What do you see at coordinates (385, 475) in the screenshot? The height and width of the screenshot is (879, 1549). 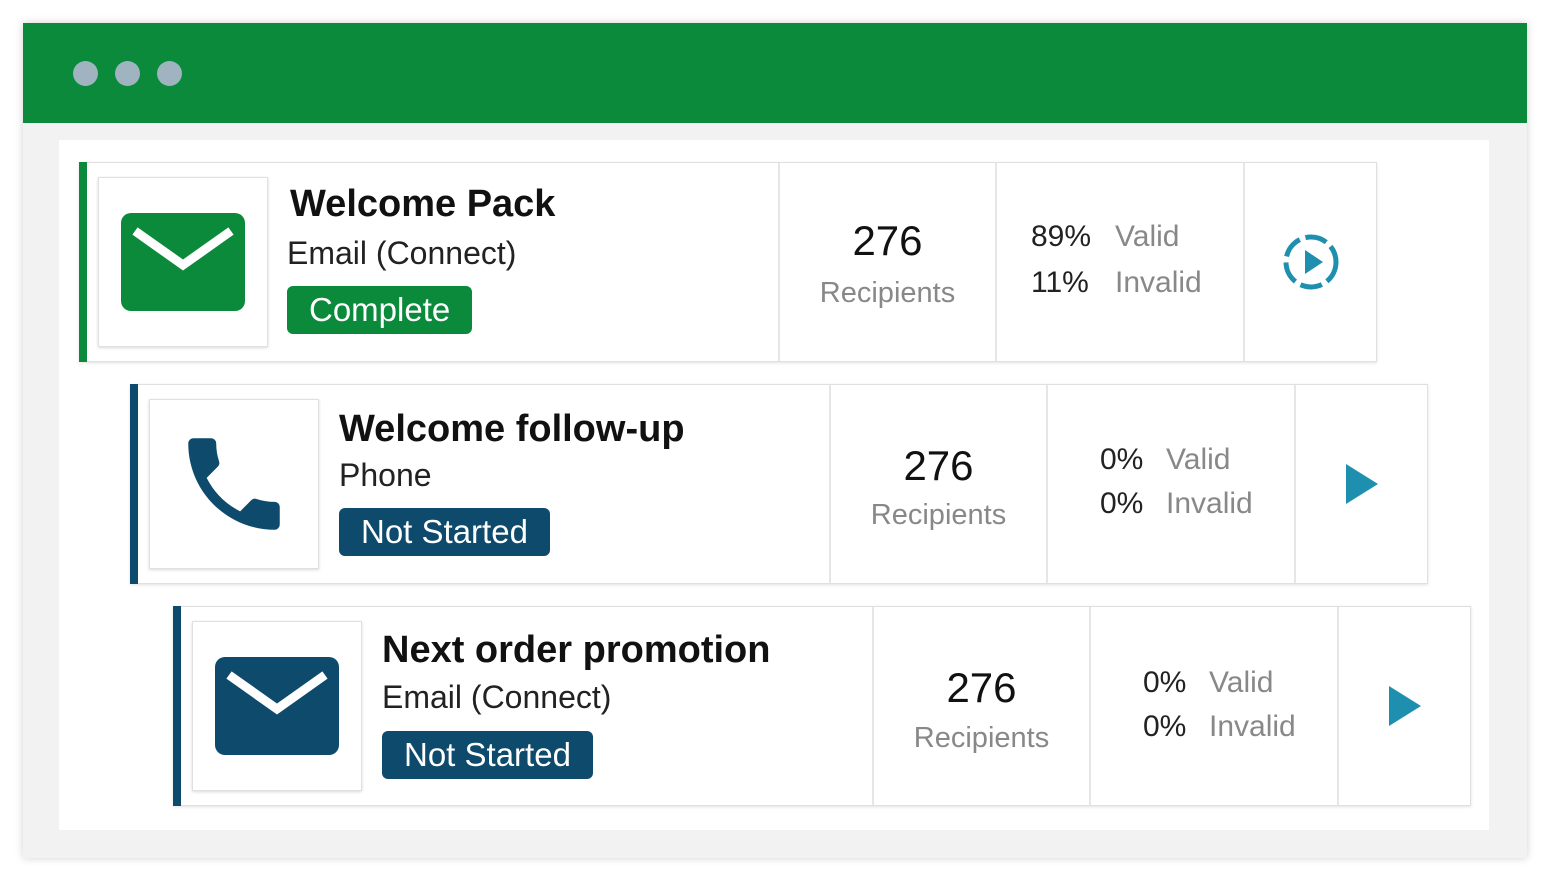 I see `campaign-channel: Phone` at bounding box center [385, 475].